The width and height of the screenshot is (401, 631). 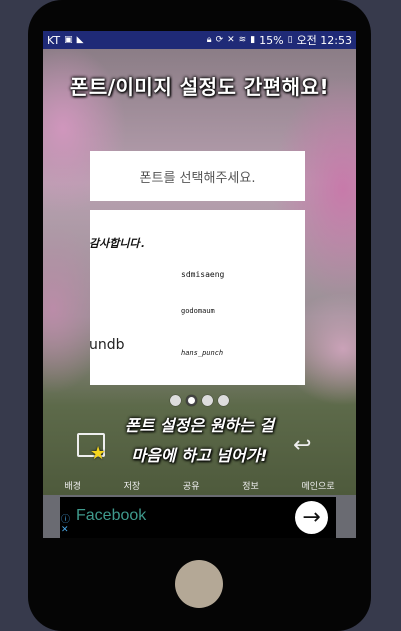 I want to click on gallery-icon: ▣, so click(x=68, y=40).